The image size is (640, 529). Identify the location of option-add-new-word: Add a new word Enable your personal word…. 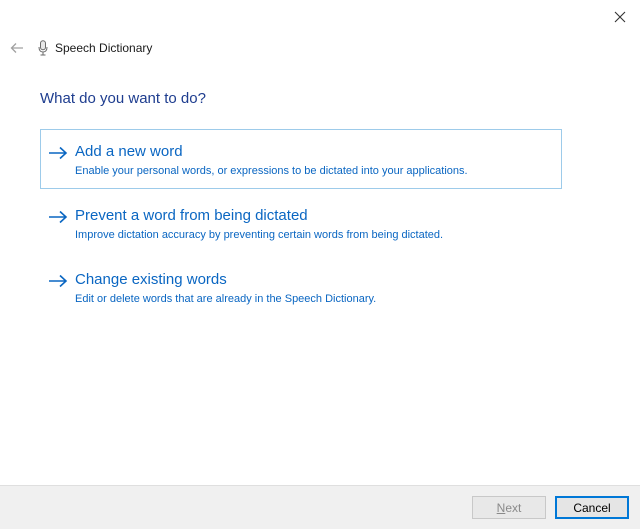
(301, 159).